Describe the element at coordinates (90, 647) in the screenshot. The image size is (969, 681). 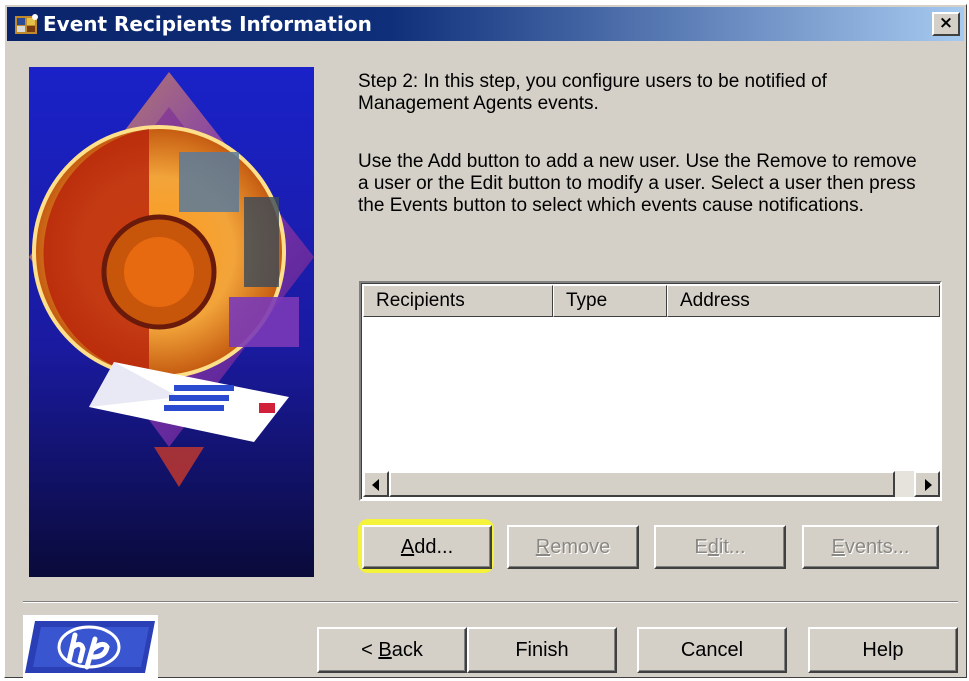
I see `hp-logo` at that location.